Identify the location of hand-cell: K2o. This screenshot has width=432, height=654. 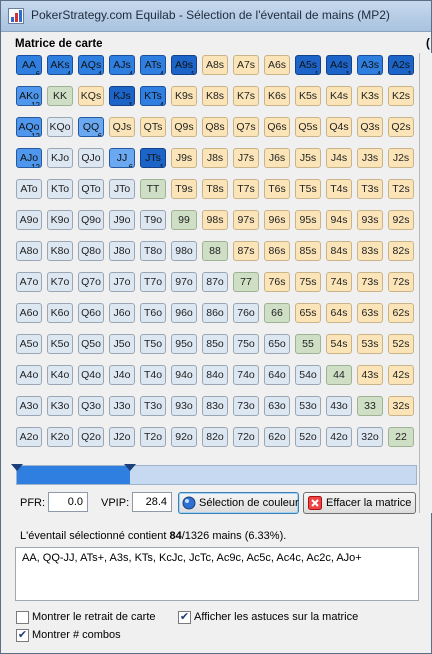
(60, 437).